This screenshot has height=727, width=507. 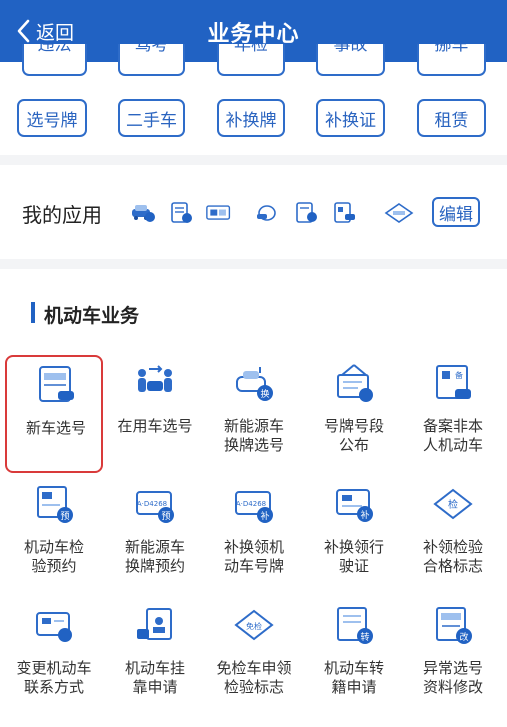 What do you see at coordinates (453, 535) in the screenshot?
I see `service-replace-inspection-mark: 检 补领检验 合格标志` at bounding box center [453, 535].